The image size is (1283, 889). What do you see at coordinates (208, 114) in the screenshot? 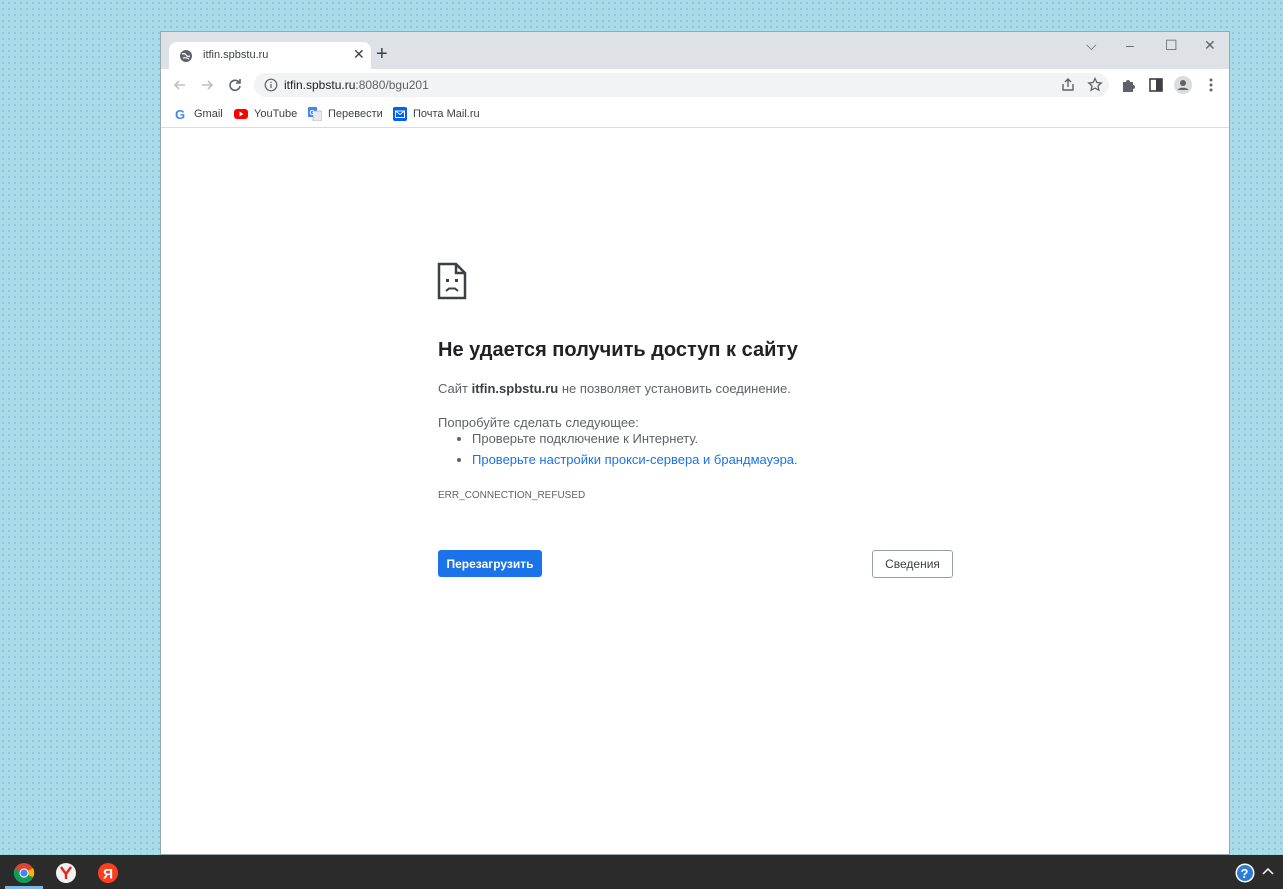
I see `bookmark-label: Gmail` at bounding box center [208, 114].